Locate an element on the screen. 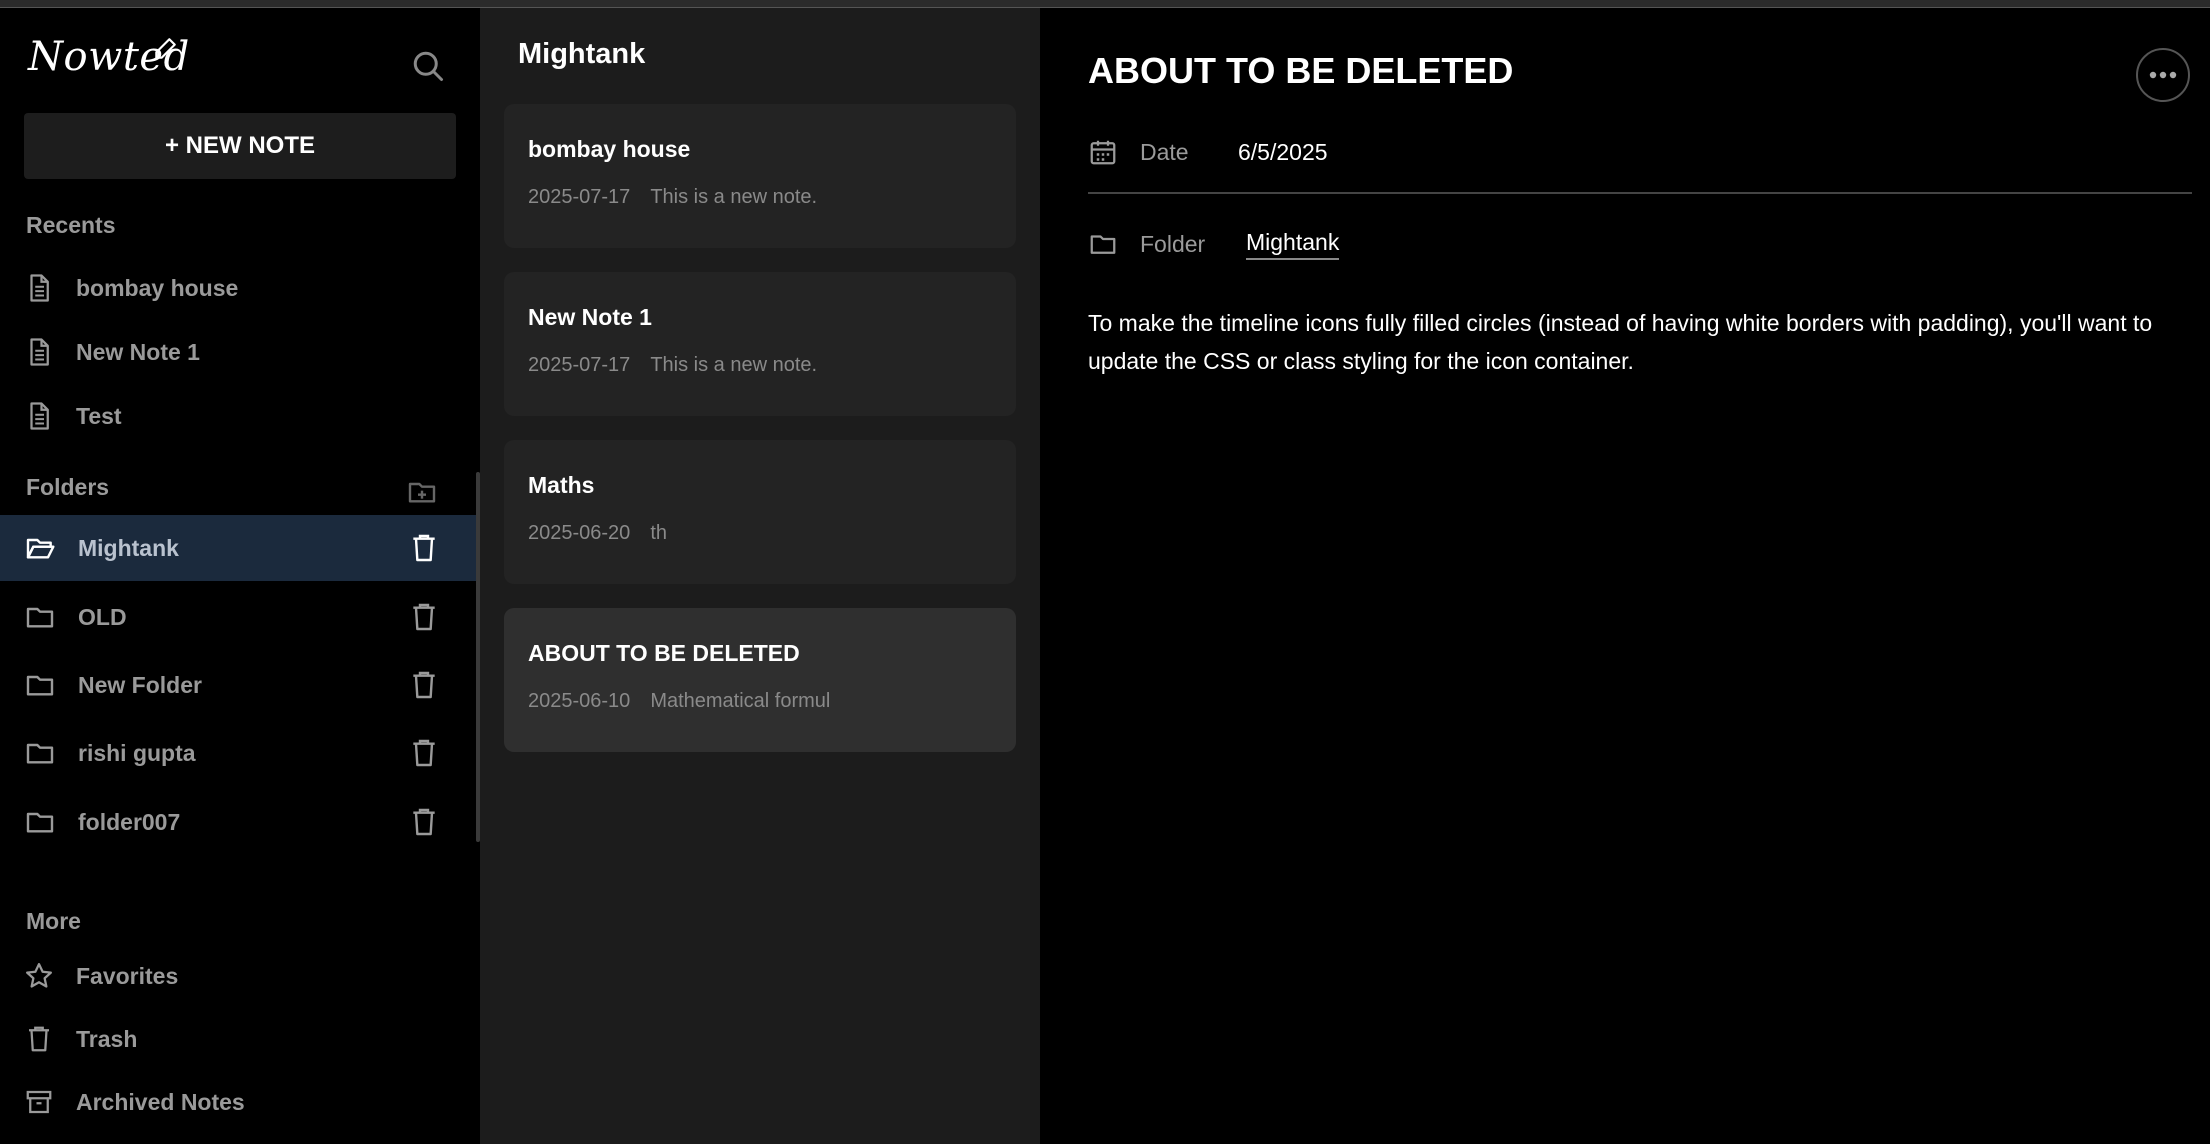  archive-icon is located at coordinates (39, 1102).